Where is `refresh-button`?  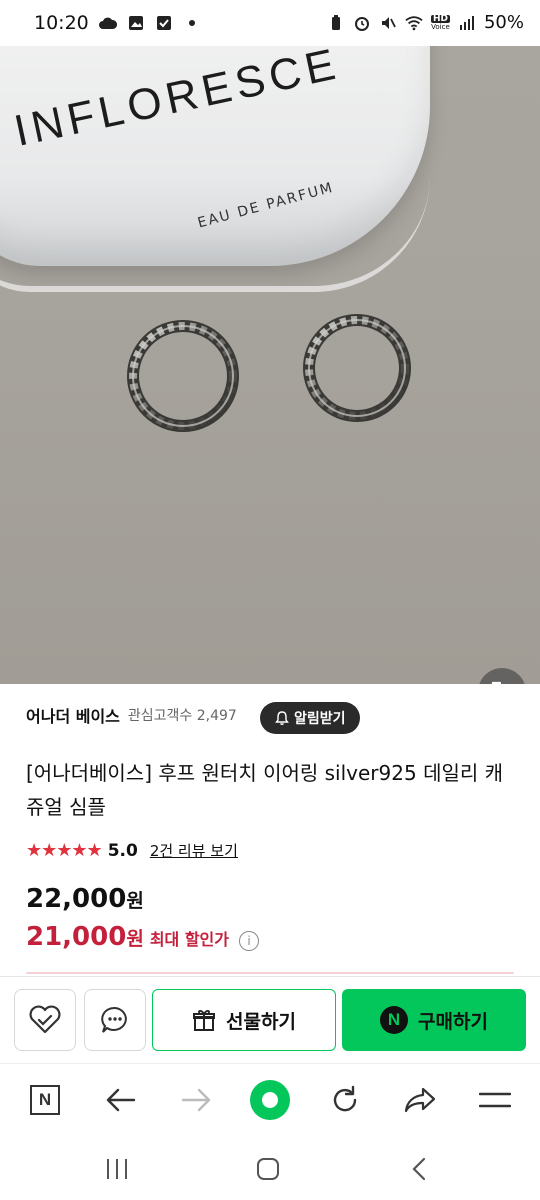 refresh-button is located at coordinates (345, 1100).